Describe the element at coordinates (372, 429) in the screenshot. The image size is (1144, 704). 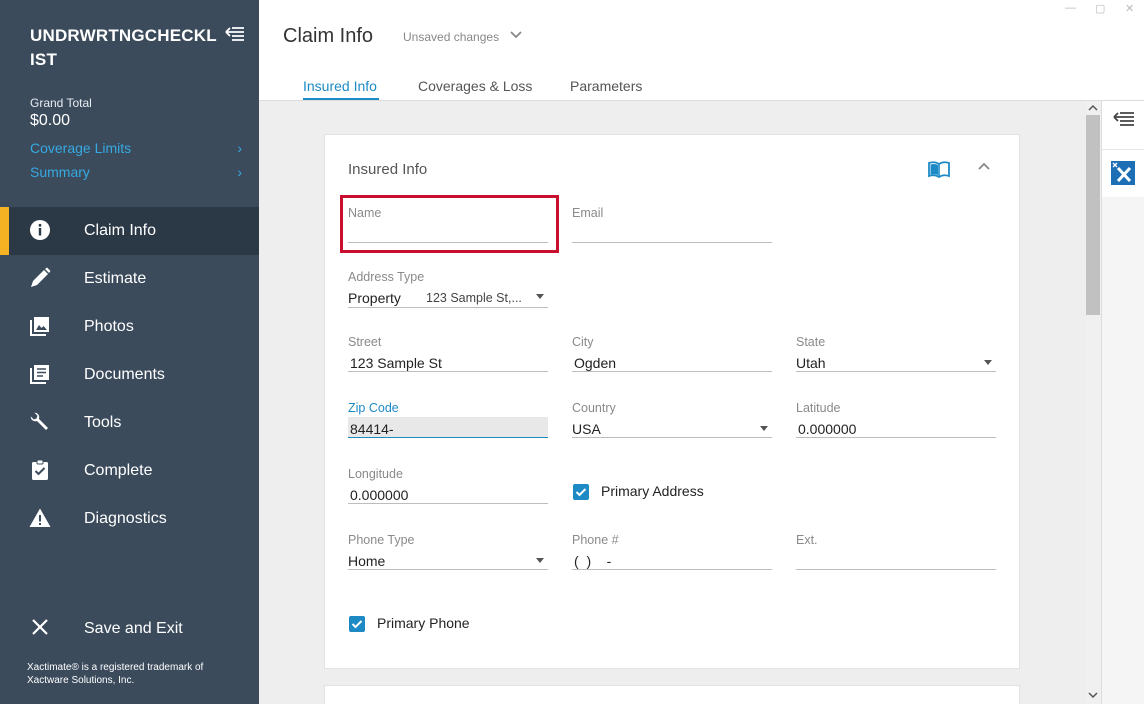
I see `zip-code-value: 84414-` at that location.